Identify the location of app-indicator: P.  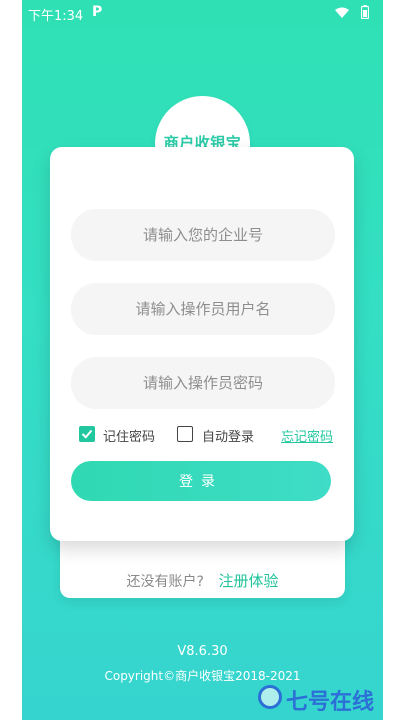
(97, 12).